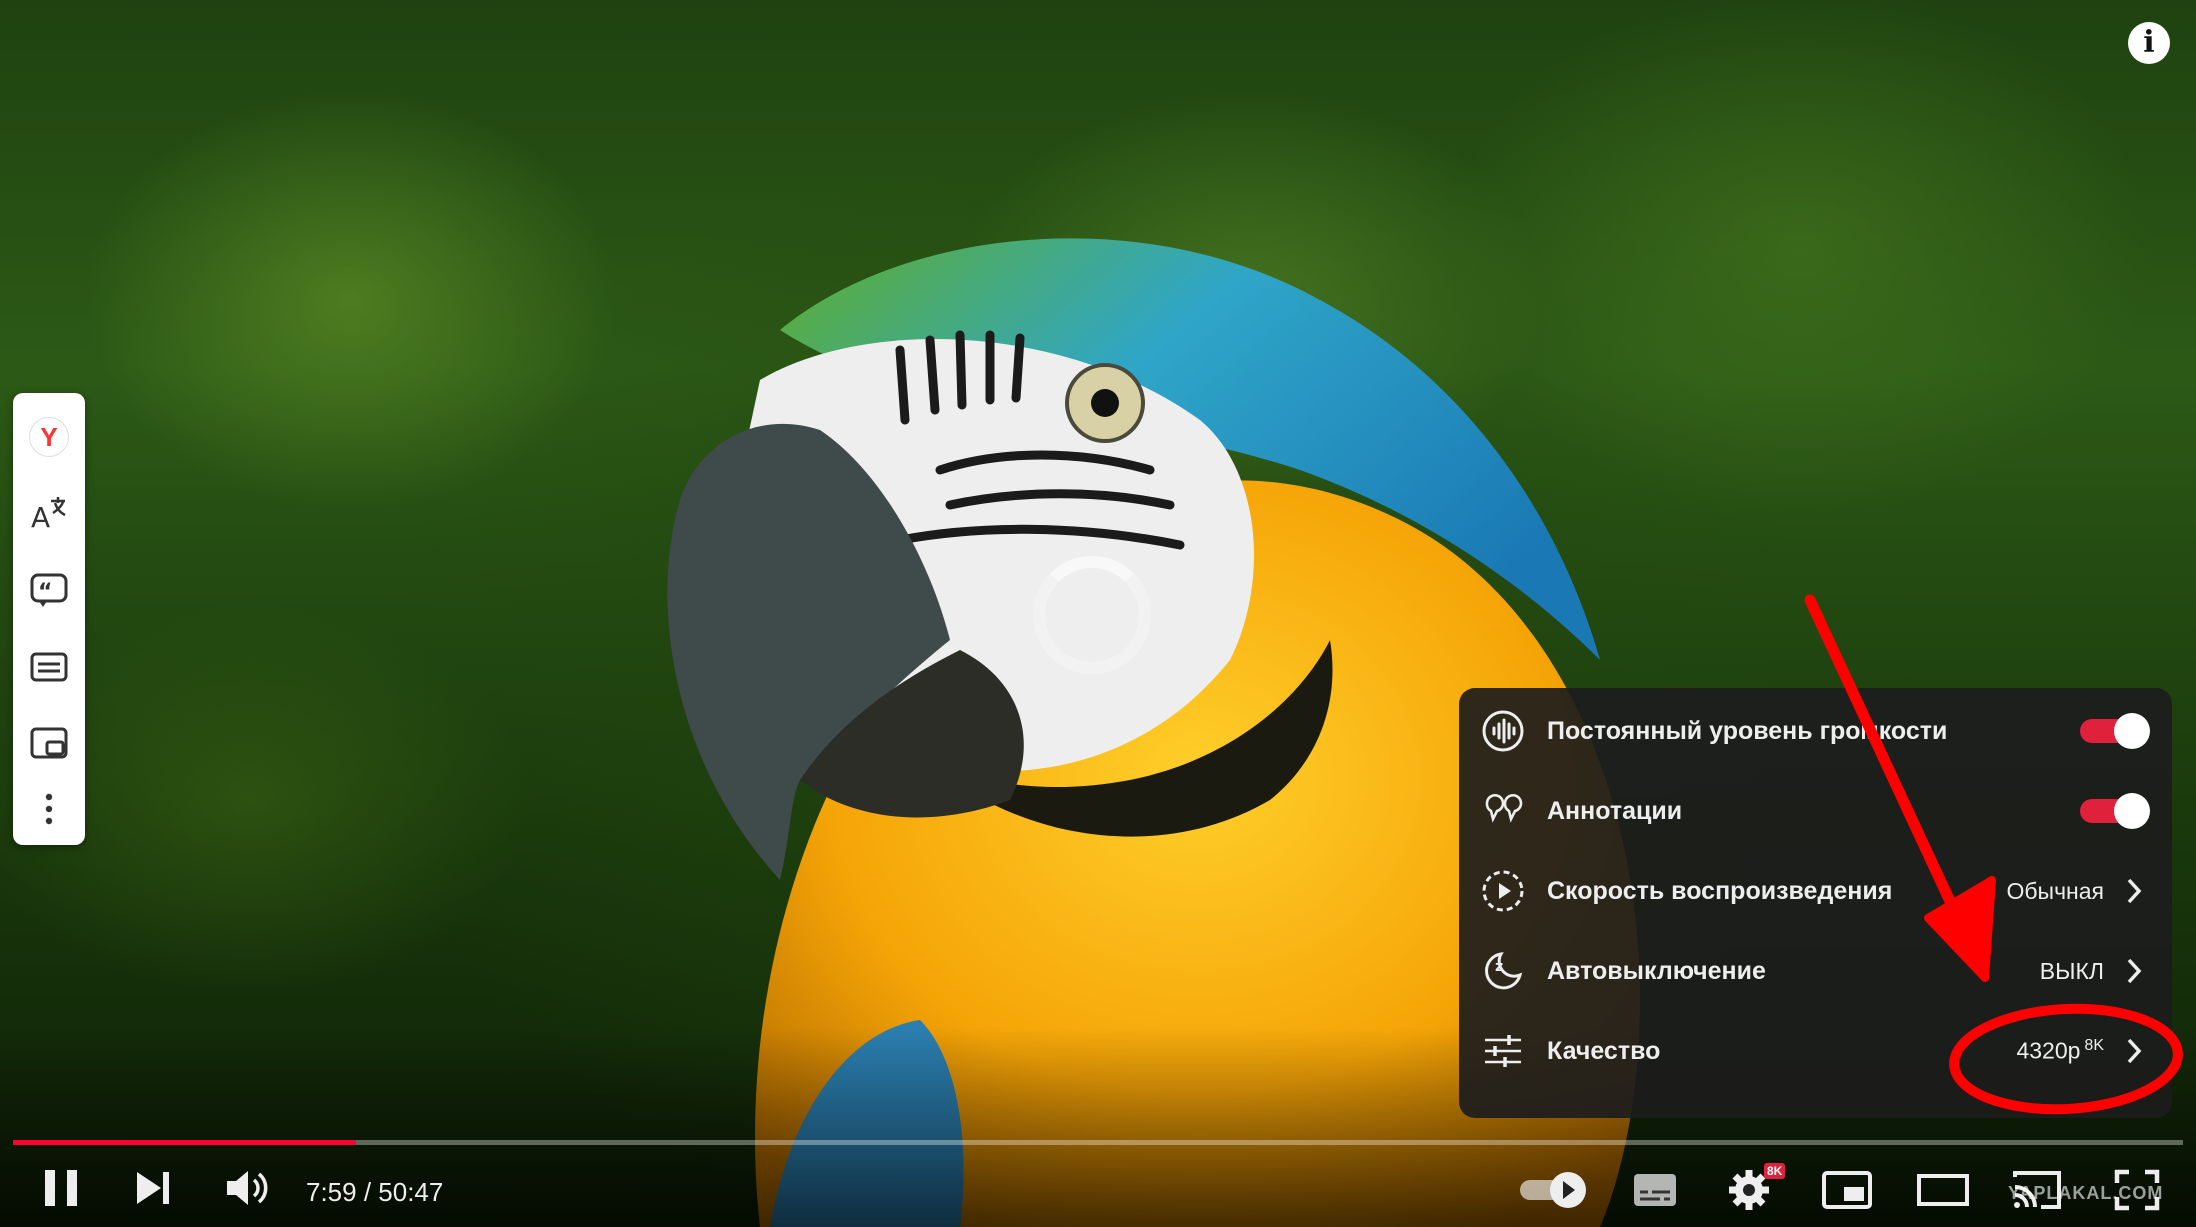  I want to click on menu-row-sleep-timer: z Автовыключение ВЫКЛ, so click(1815, 971).